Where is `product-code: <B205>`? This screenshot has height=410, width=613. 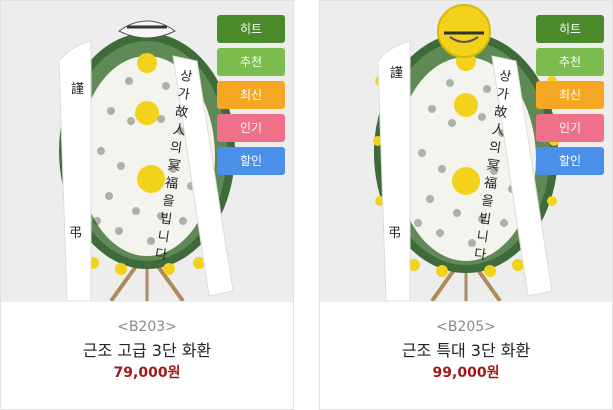 product-code: <B205> is located at coordinates (466, 327).